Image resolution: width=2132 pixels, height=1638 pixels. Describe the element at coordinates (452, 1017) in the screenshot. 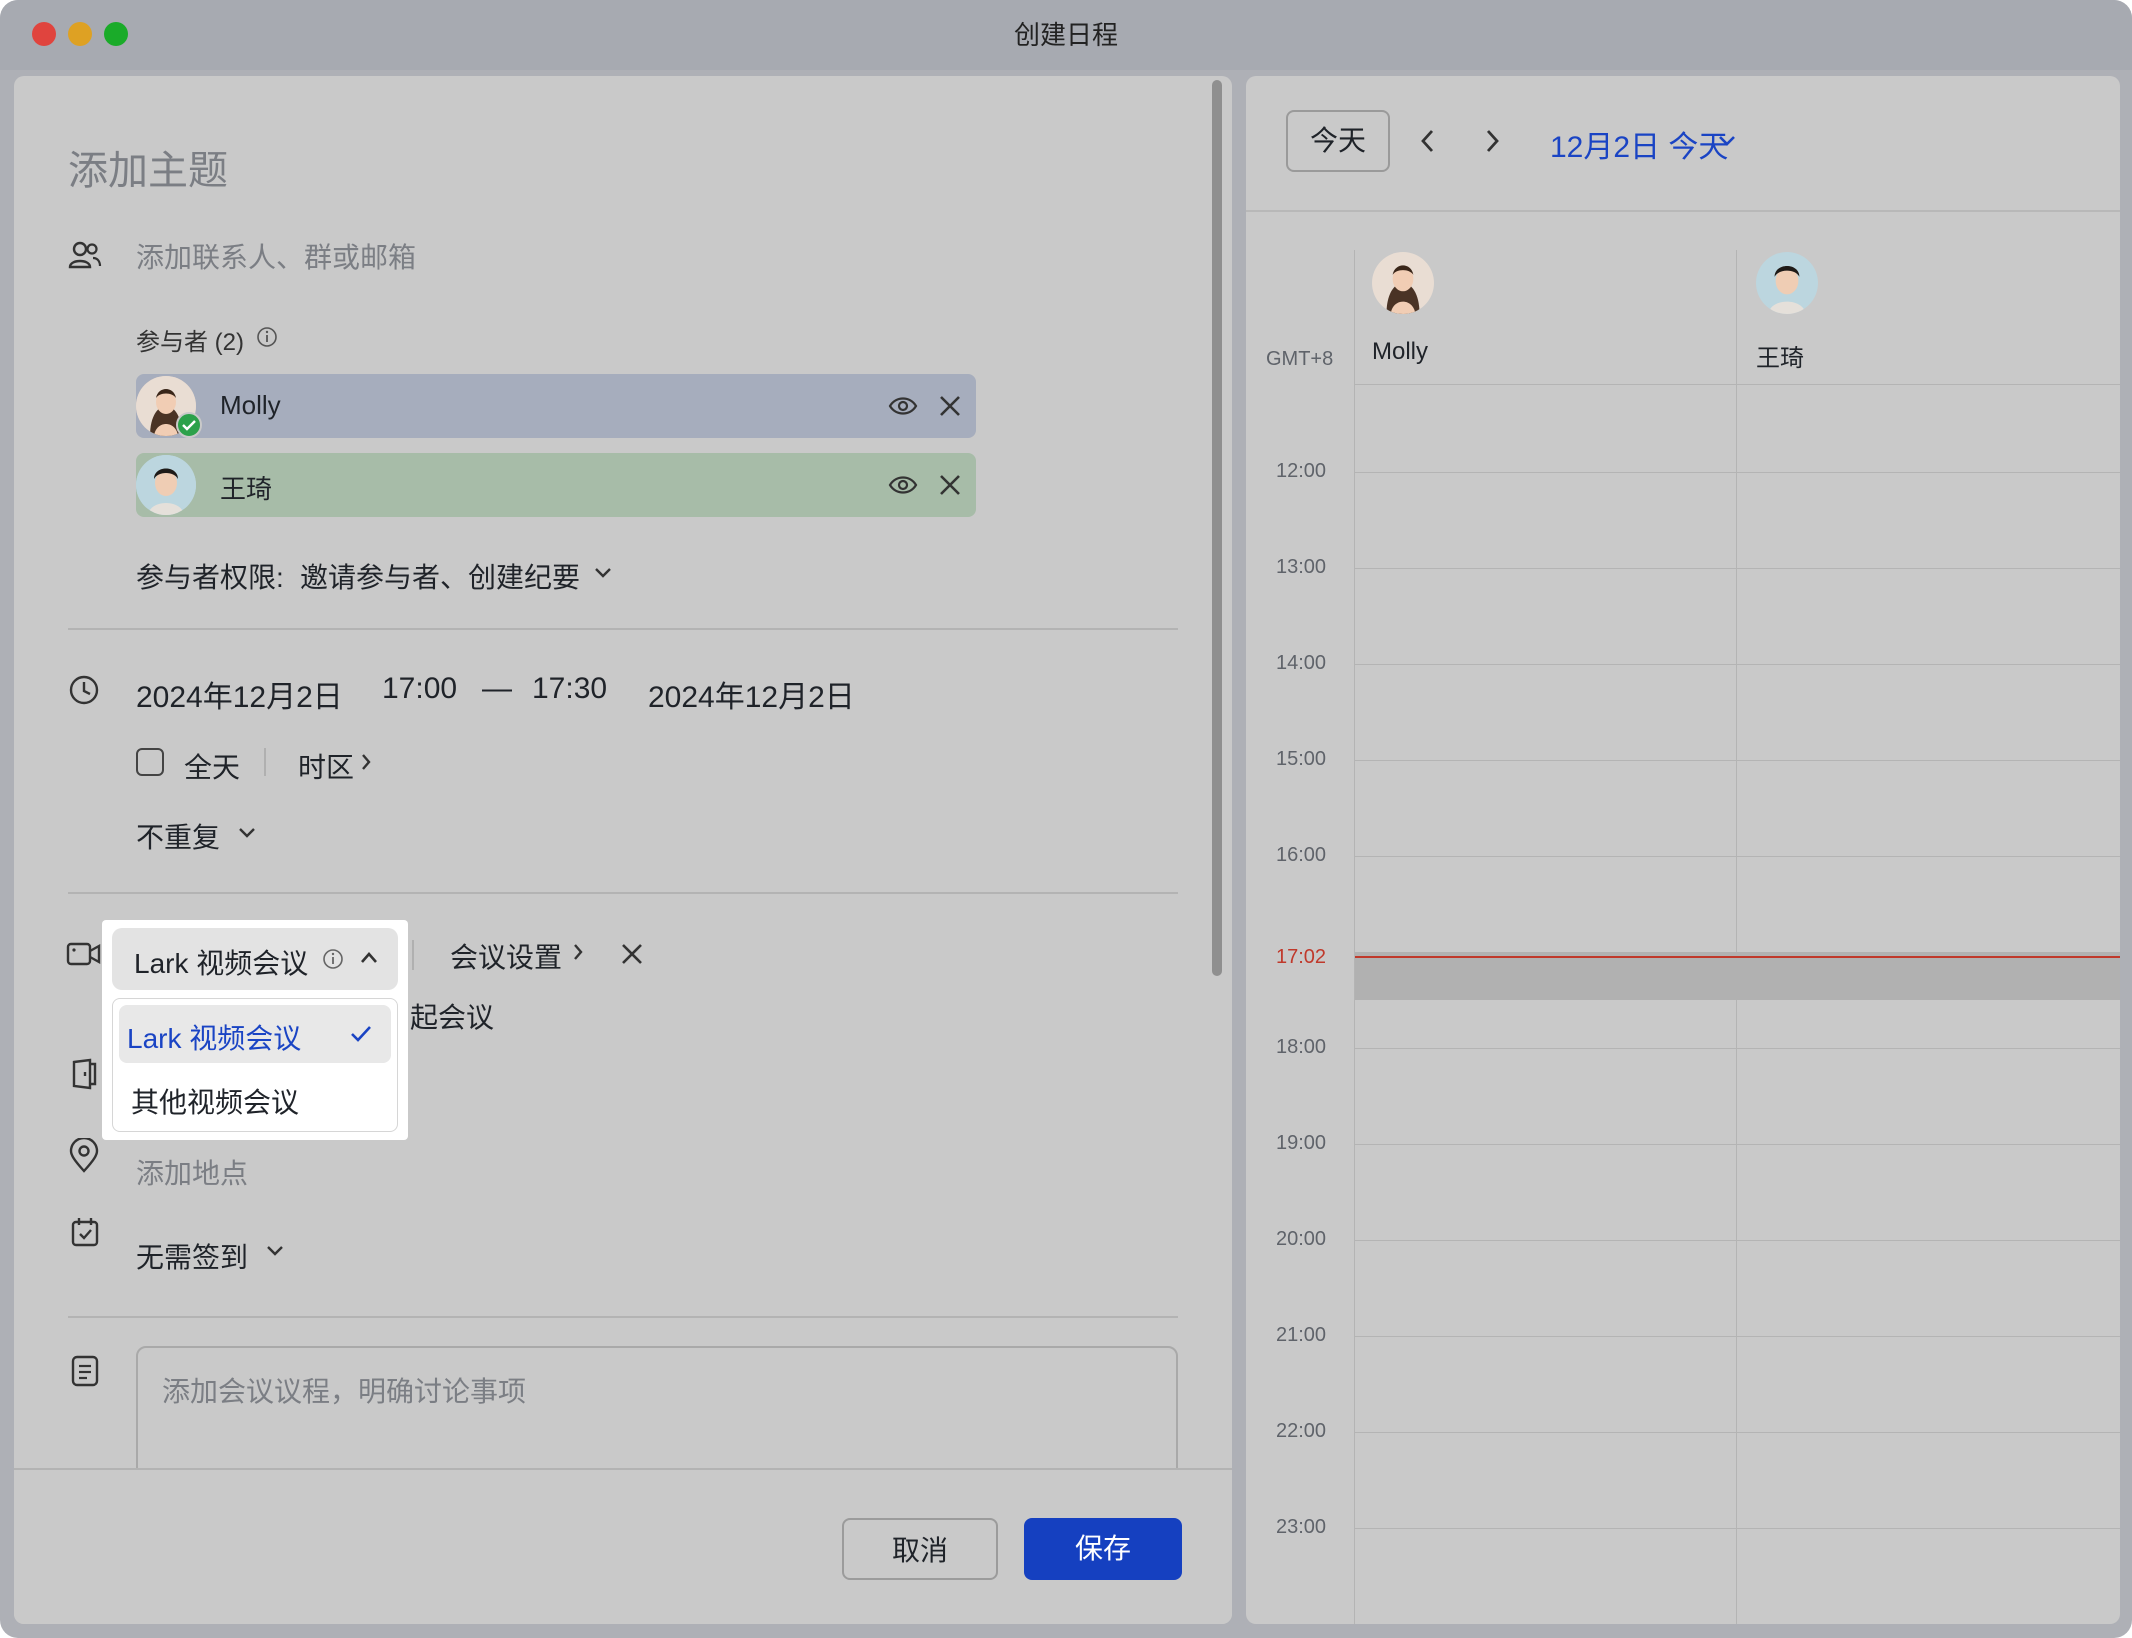

I see `partial-meeting-text: 起会议` at that location.